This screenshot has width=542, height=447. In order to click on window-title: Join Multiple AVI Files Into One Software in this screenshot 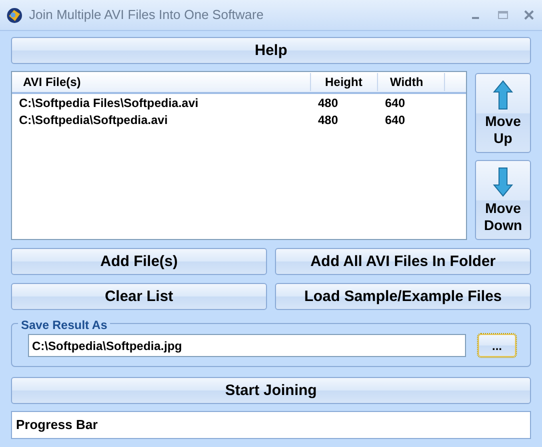, I will do `click(147, 15)`.